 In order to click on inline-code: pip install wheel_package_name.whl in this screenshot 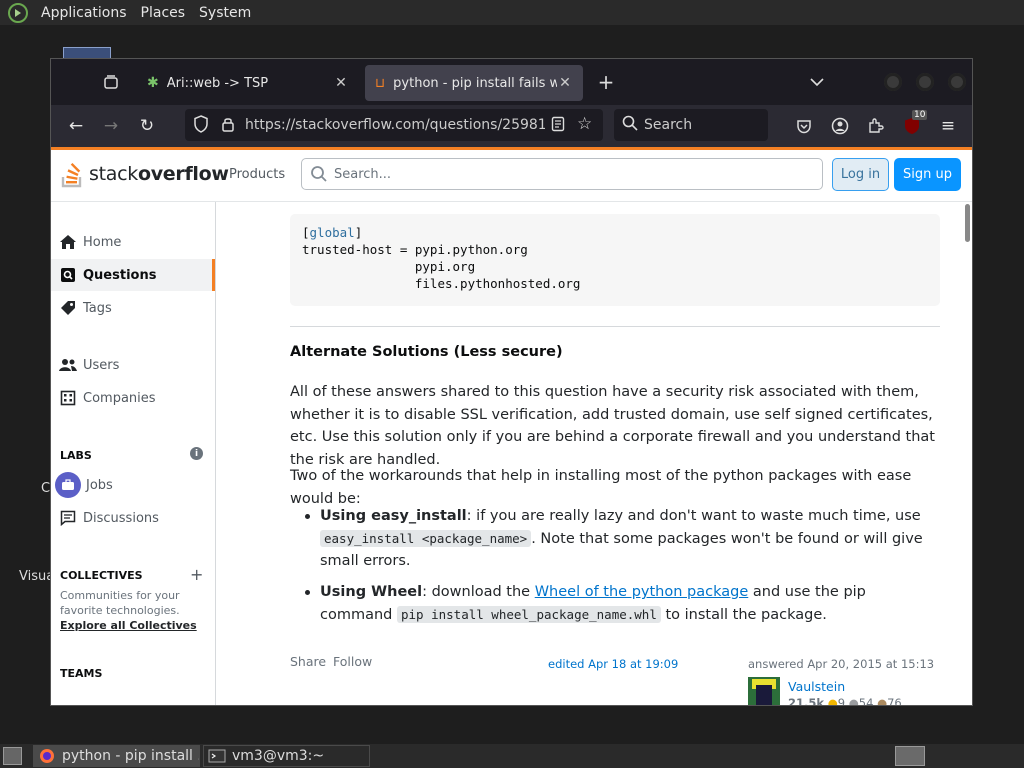, I will do `click(528, 614)`.